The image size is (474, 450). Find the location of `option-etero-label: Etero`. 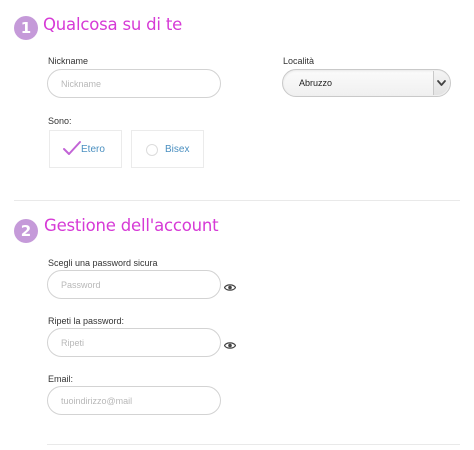

option-etero-label: Etero is located at coordinates (93, 149).